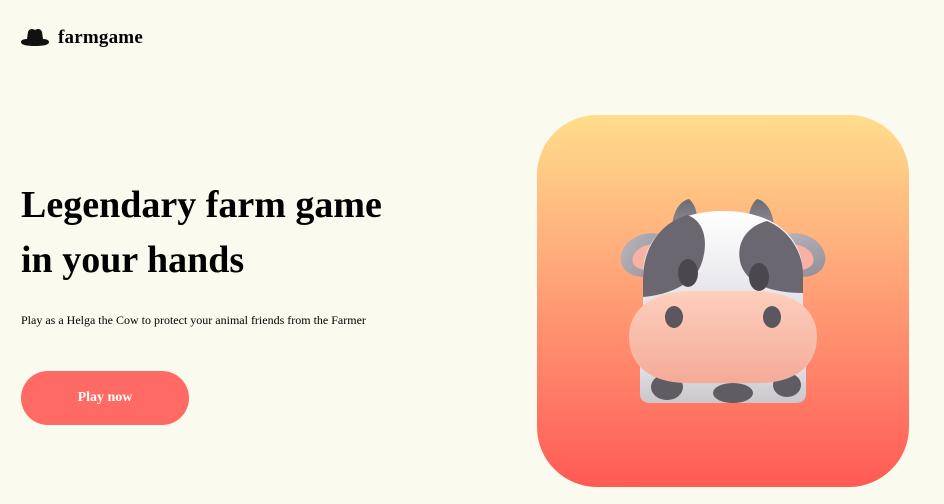  I want to click on brand-name: farmgame, so click(100, 37).